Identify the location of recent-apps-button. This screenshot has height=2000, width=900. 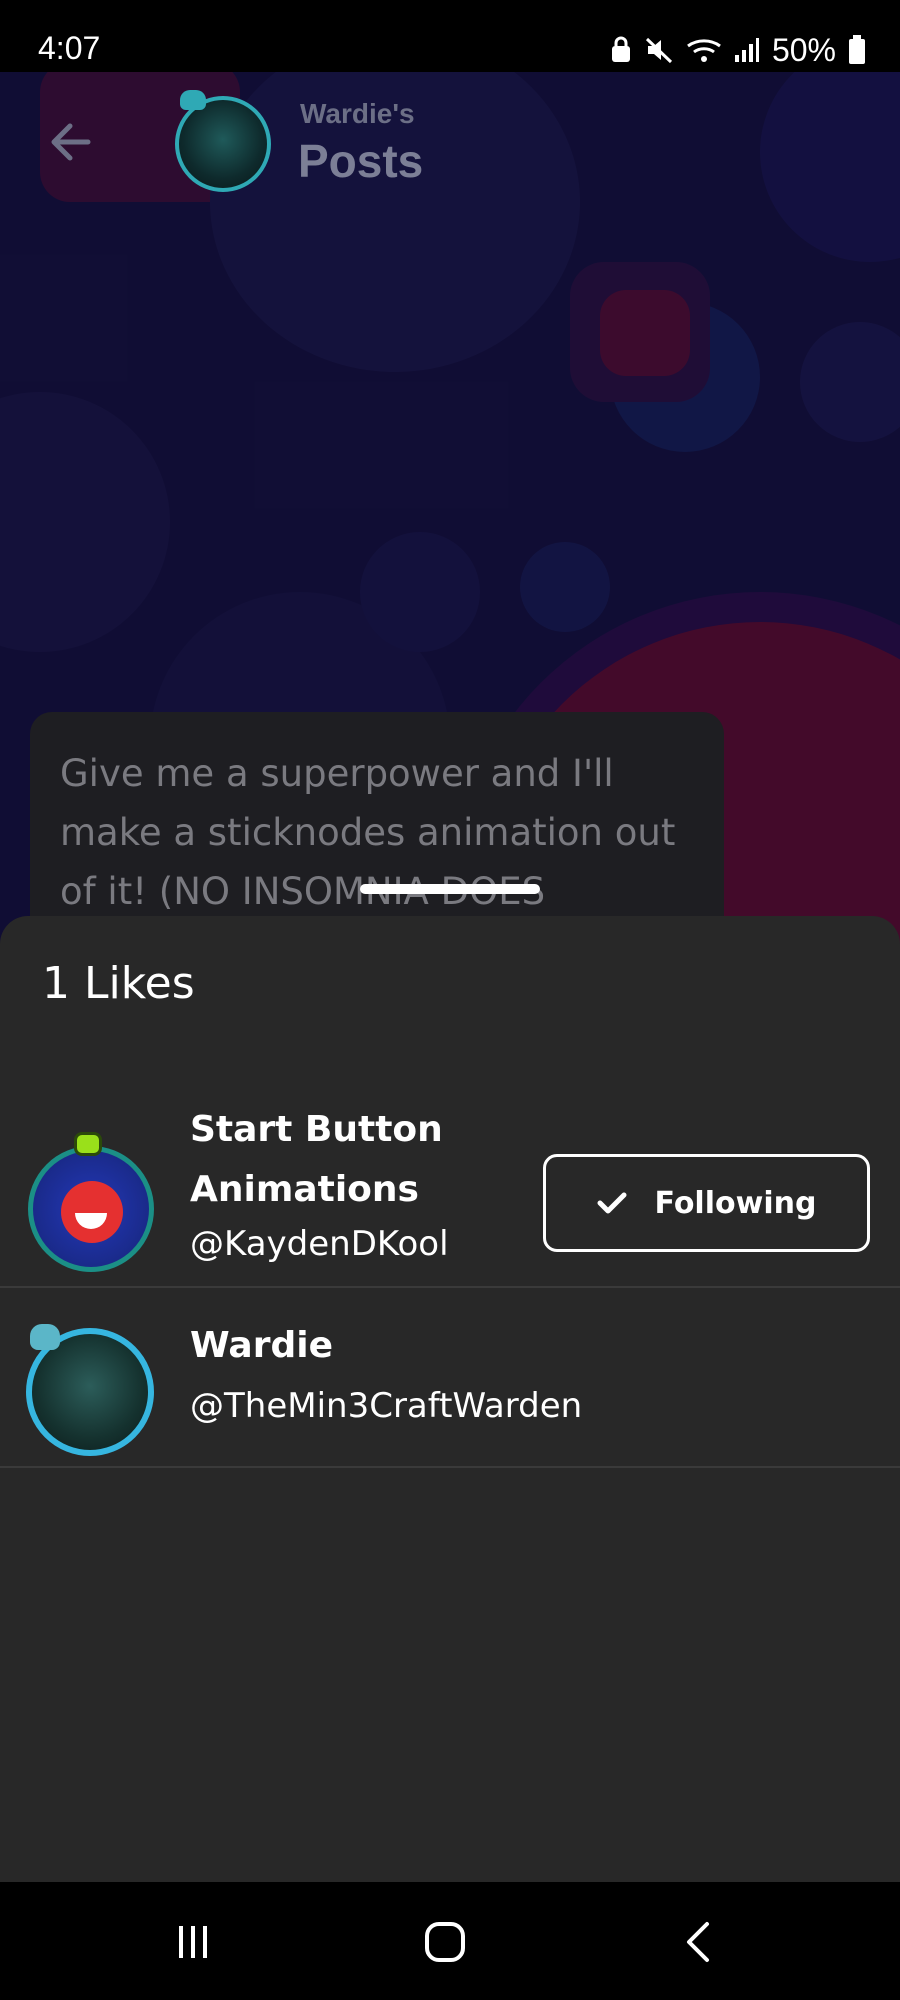
(193, 1942).